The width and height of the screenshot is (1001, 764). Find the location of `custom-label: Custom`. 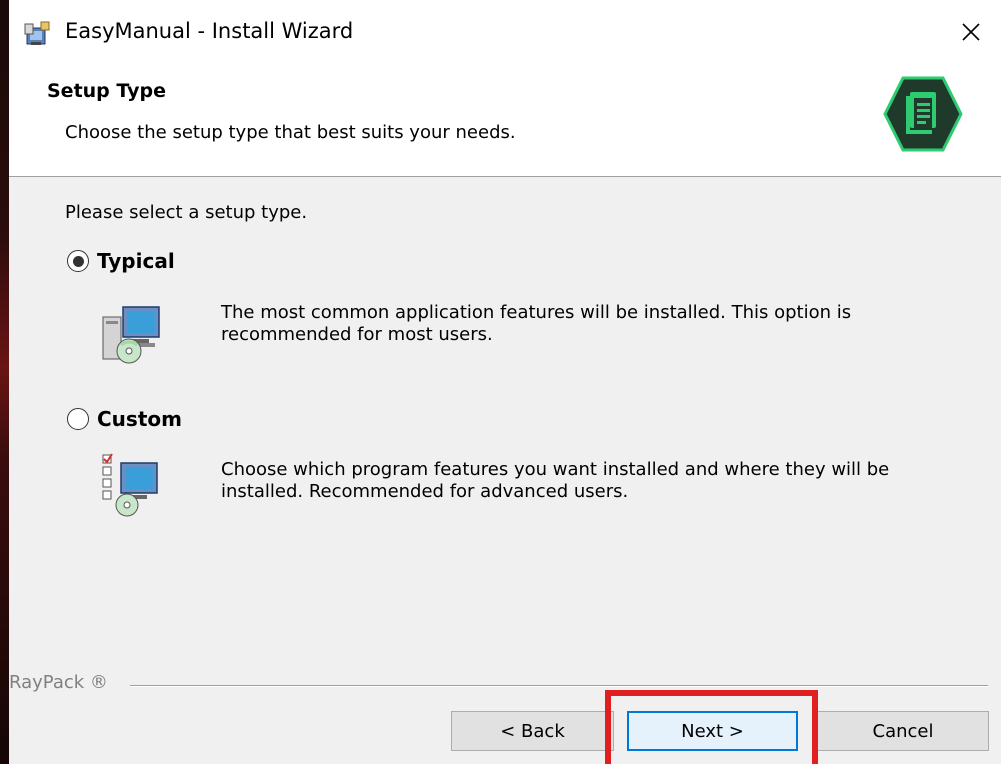

custom-label: Custom is located at coordinates (139, 419).